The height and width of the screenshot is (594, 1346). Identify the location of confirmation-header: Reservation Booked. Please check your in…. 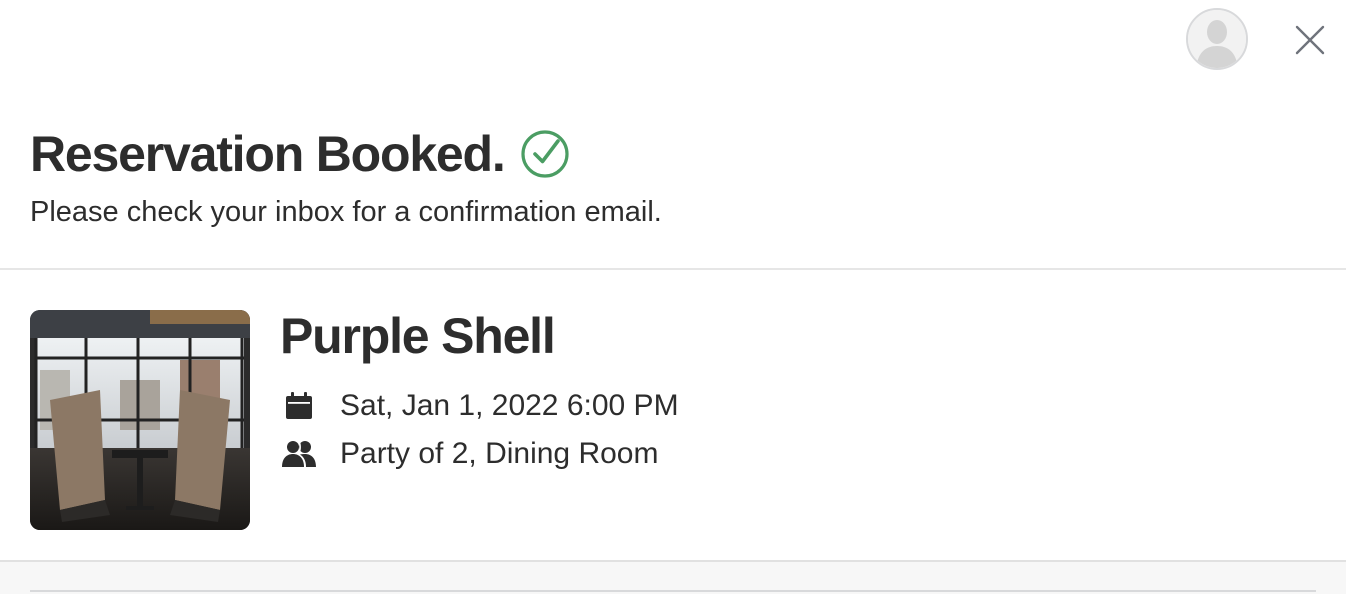
(346, 176).